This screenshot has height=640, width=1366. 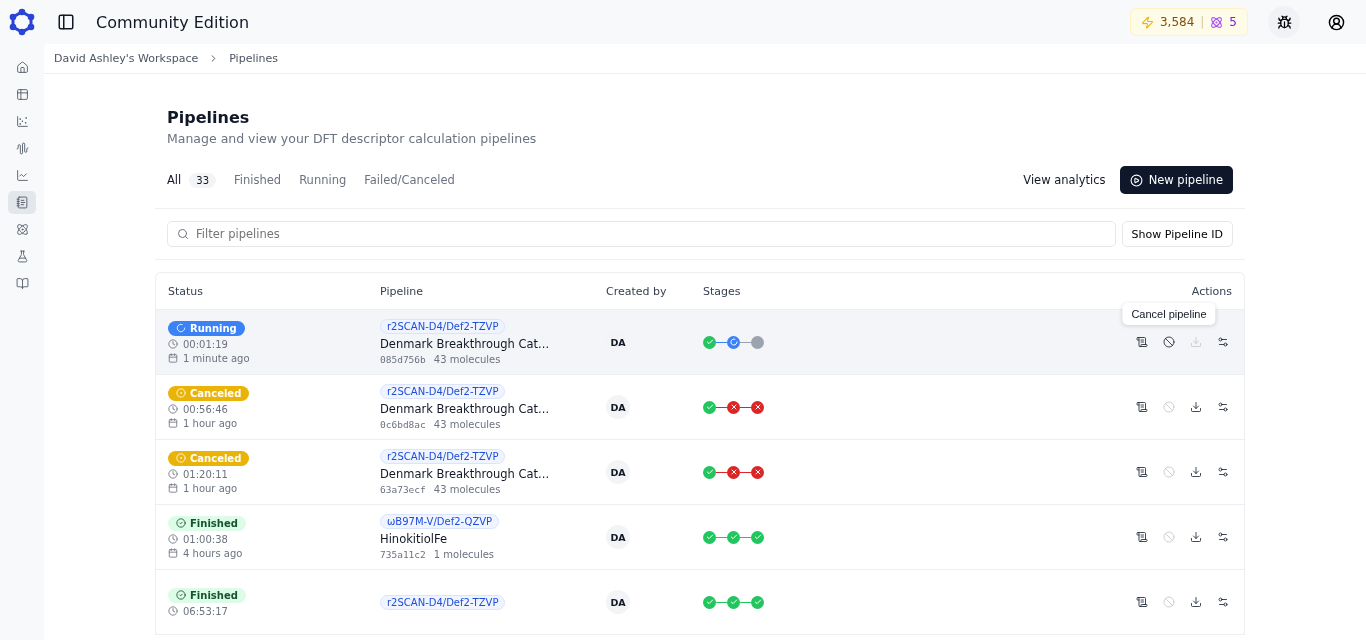 I want to click on search-icon, so click(x=183, y=234).